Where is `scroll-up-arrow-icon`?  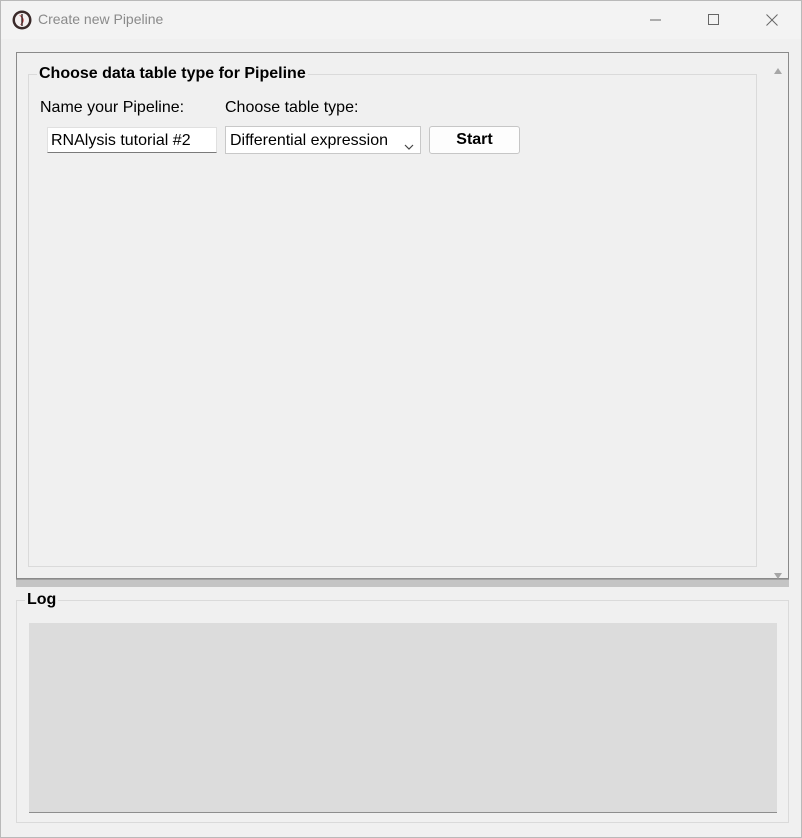
scroll-up-arrow-icon is located at coordinates (778, 69).